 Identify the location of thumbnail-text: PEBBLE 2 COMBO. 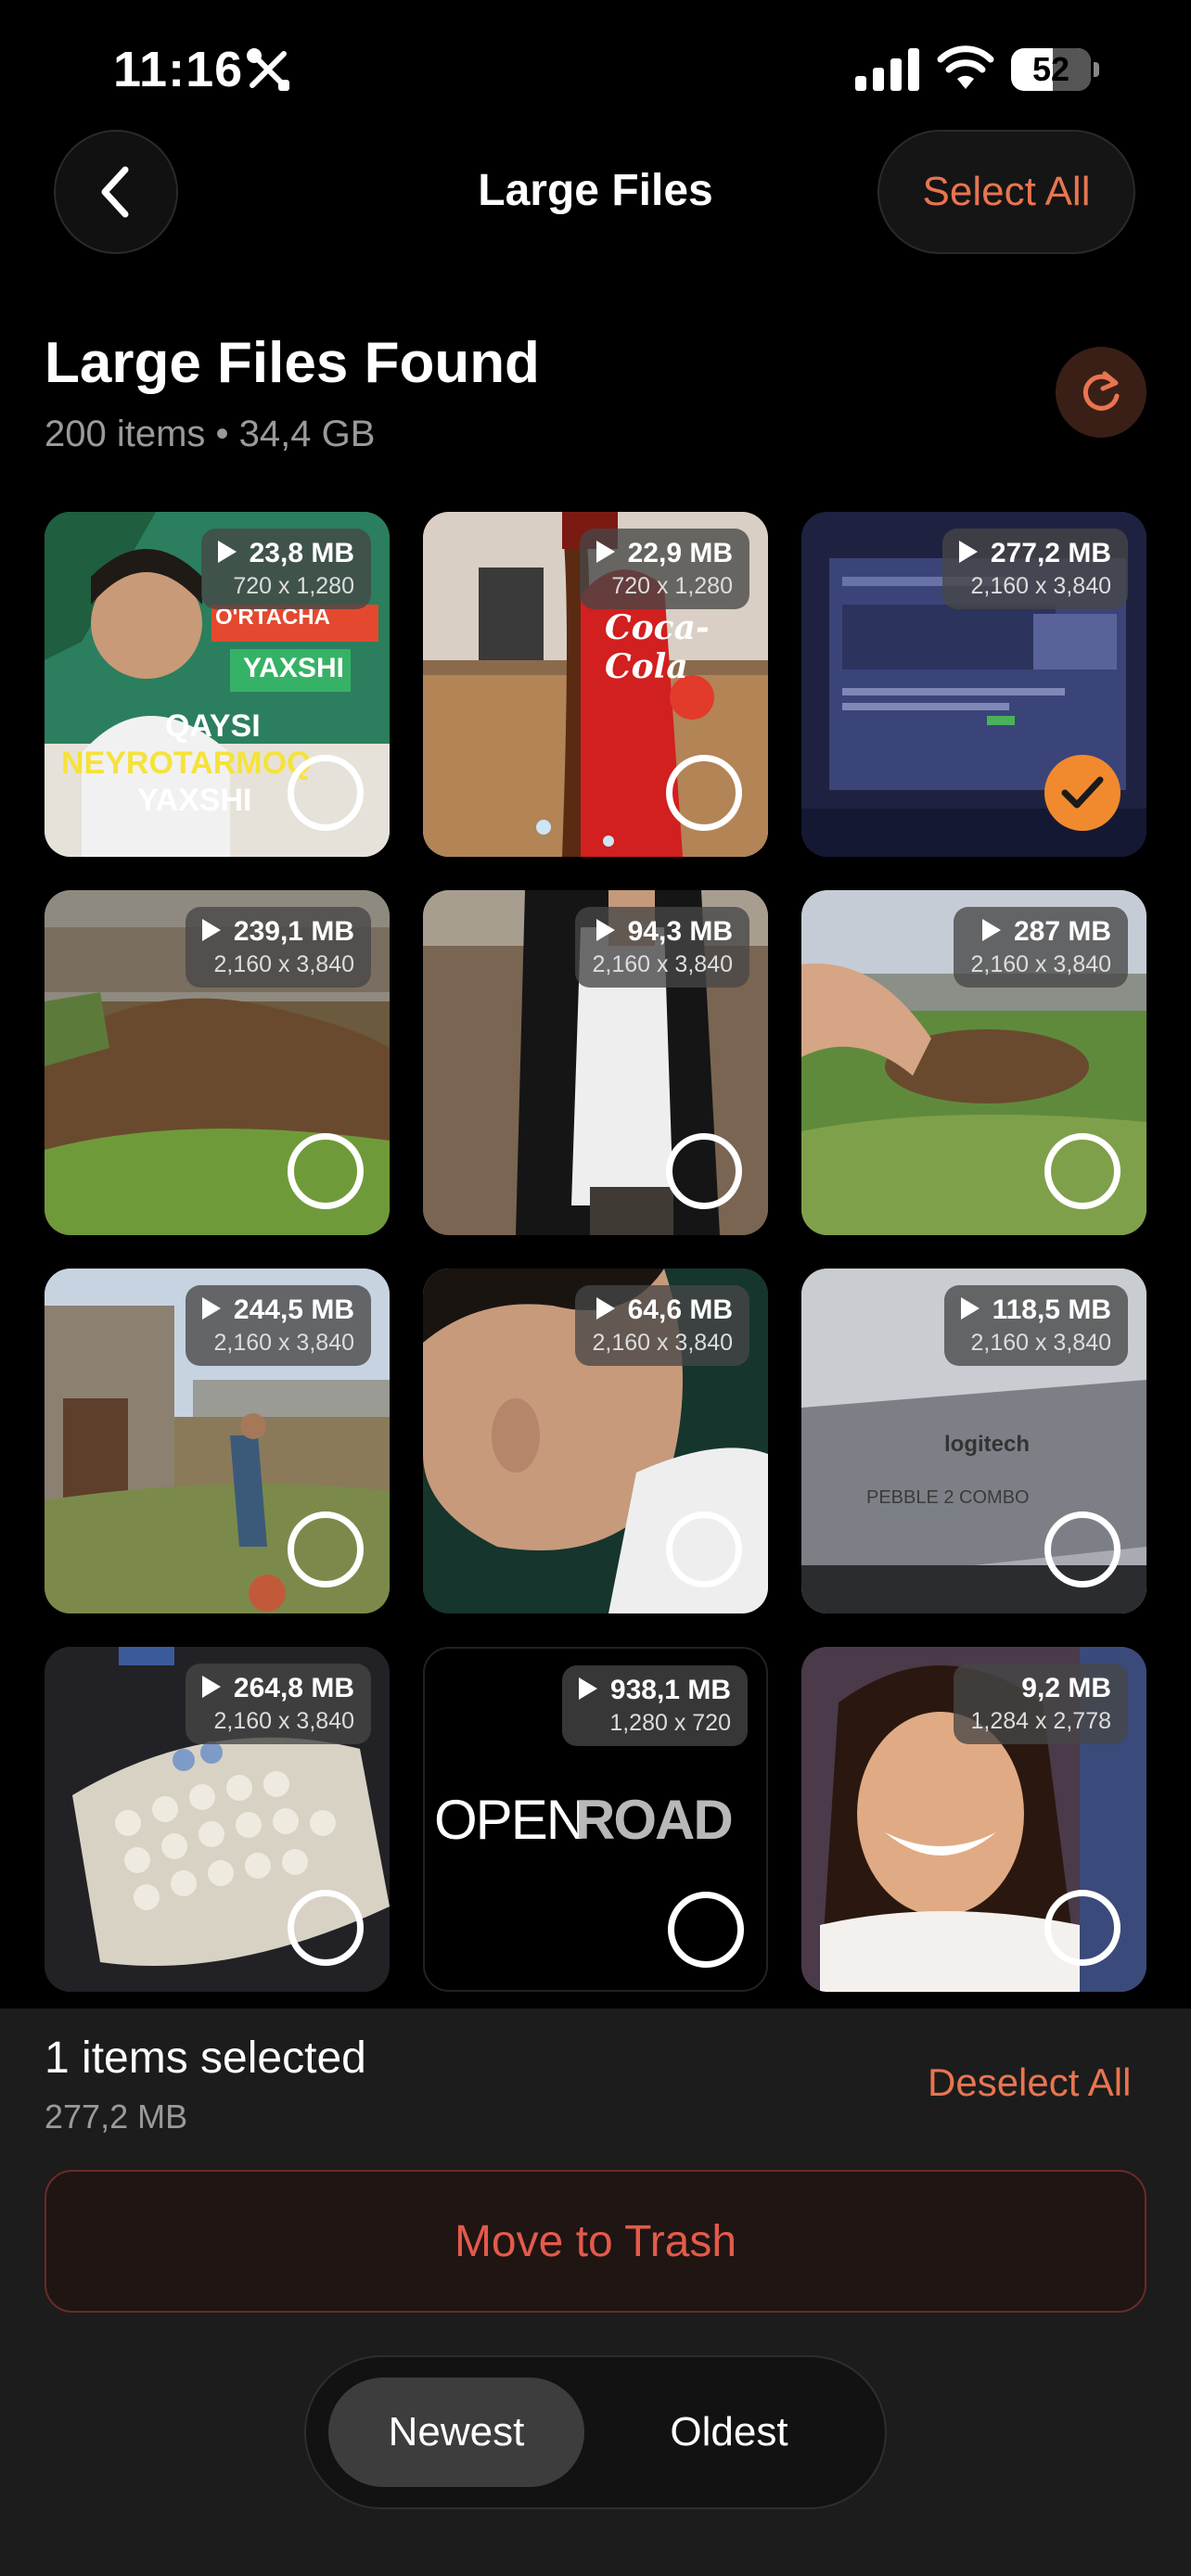
(948, 1498).